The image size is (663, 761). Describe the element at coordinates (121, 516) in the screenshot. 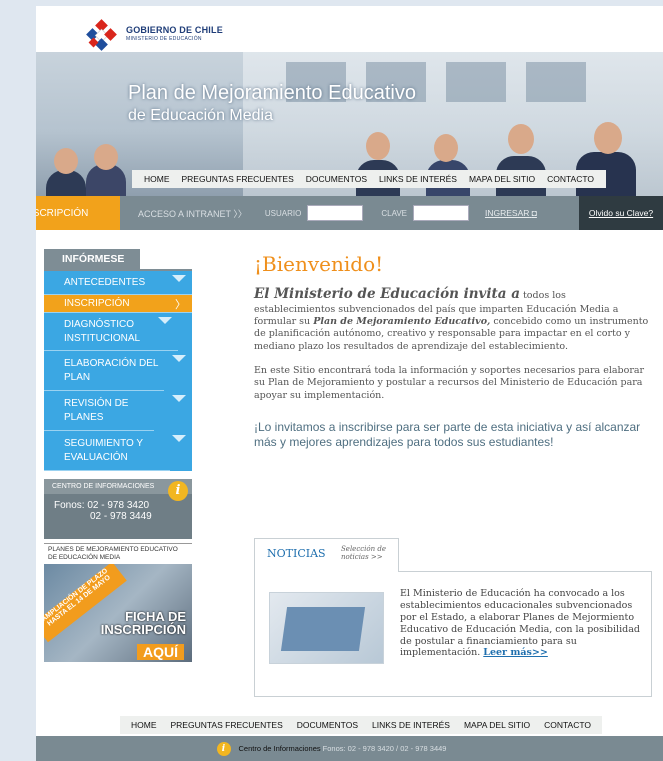

I see `phone-line-2: 02 - 978 3449` at that location.